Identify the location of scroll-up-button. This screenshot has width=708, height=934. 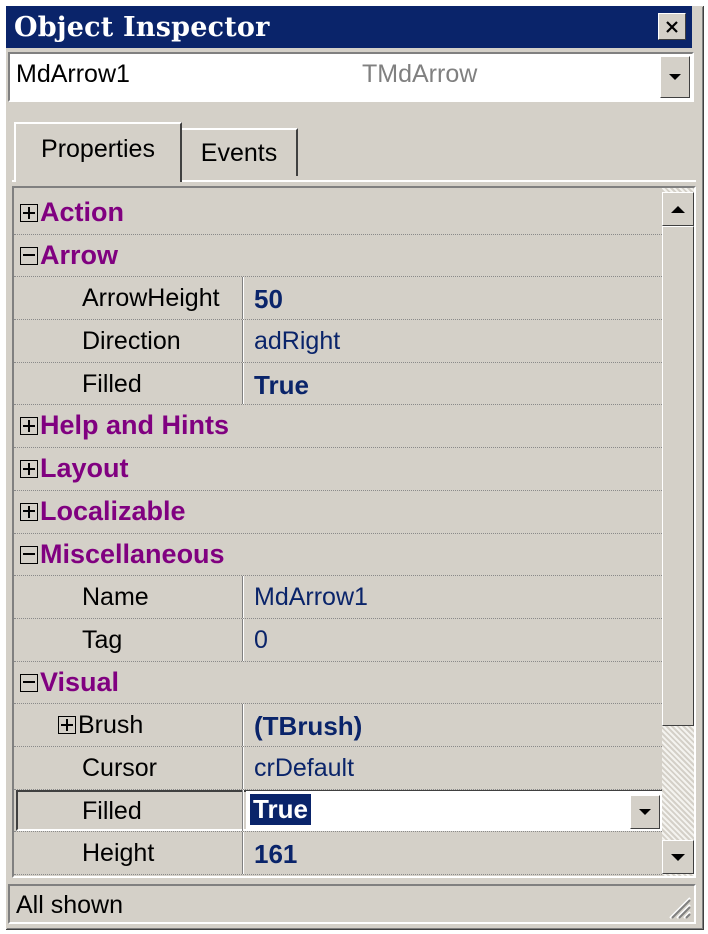
(678, 209).